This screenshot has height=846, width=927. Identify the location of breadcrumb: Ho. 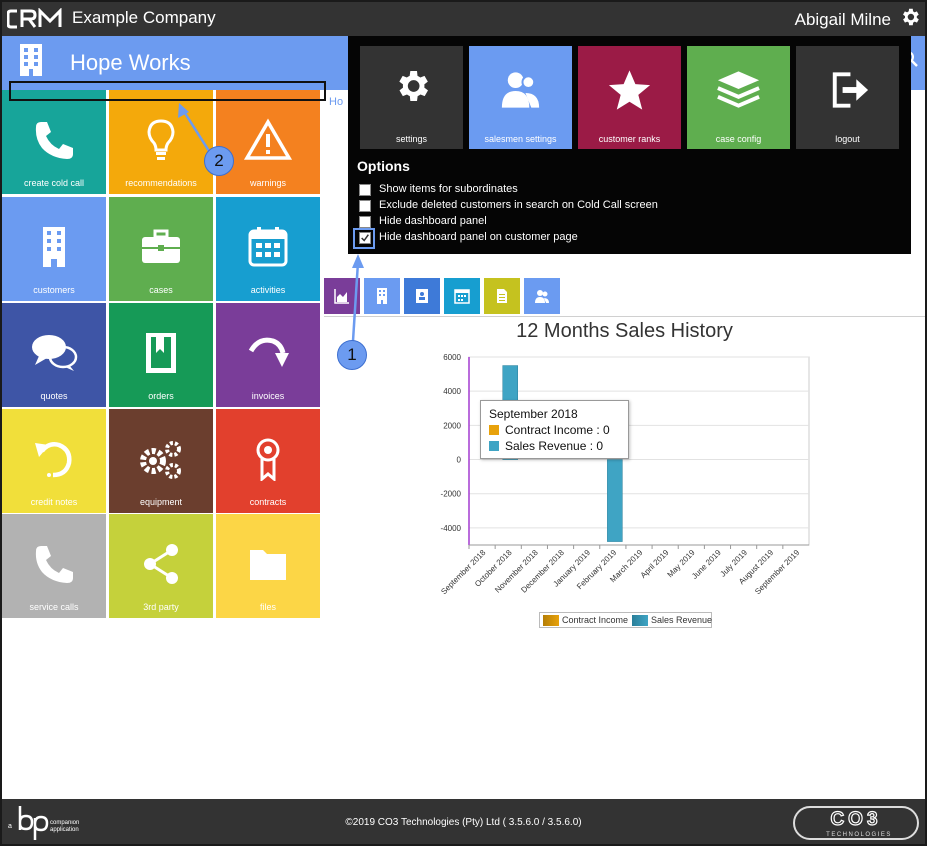
(336, 102).